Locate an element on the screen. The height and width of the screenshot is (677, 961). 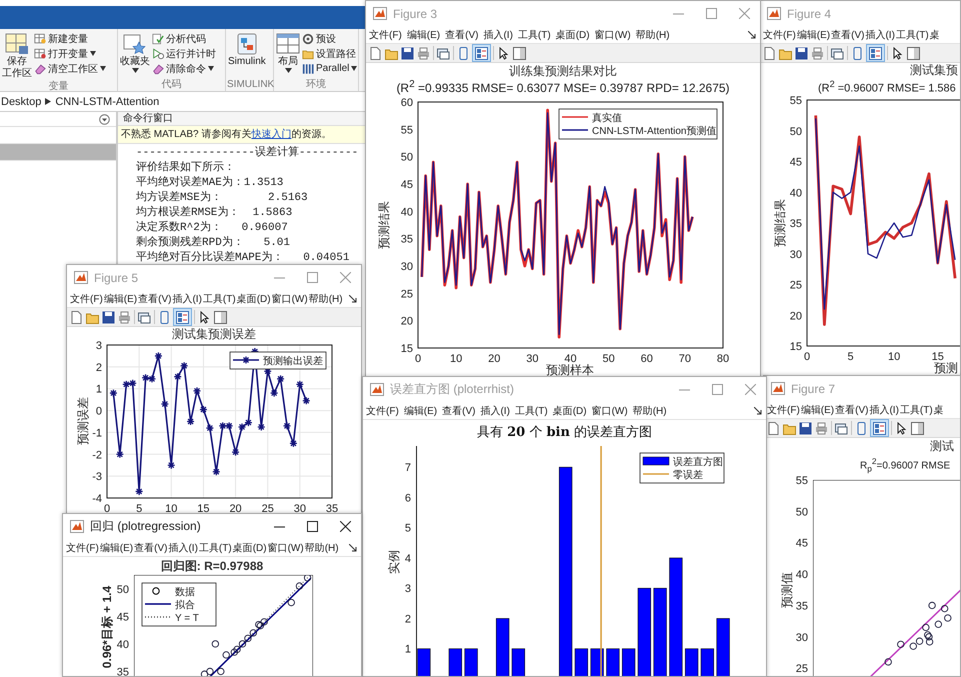
chart-subtitle: (R$^{2}$ =0.96007 RMSE= 1.586 is located at coordinates (887, 87).